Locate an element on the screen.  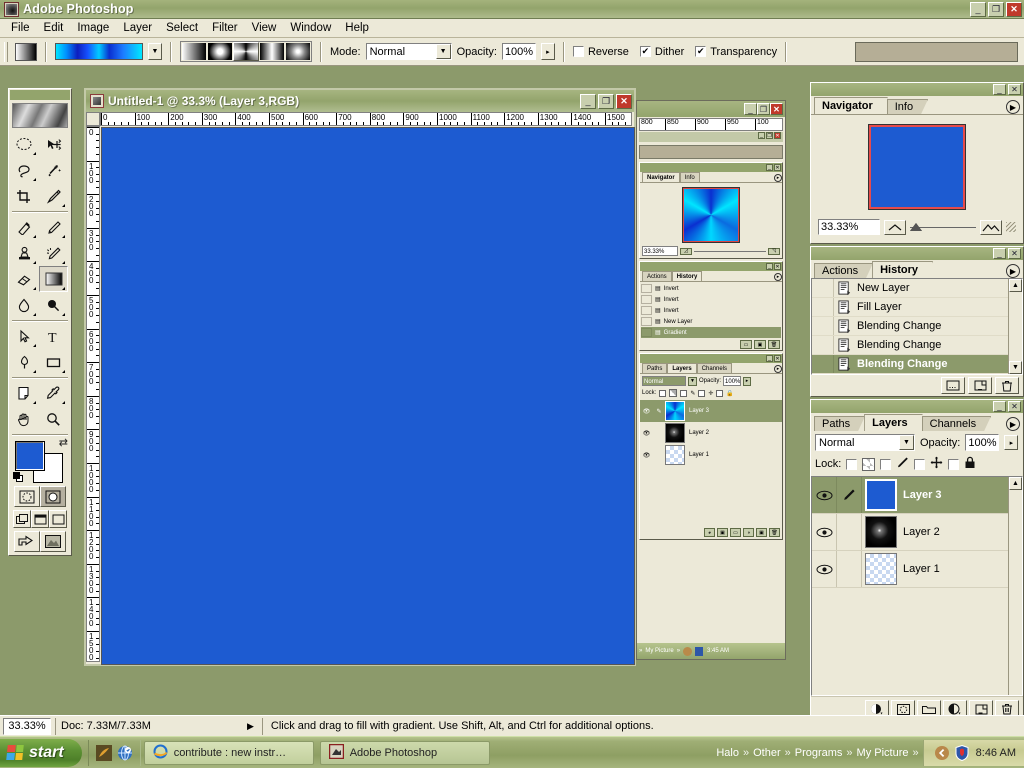
reverse-checkbox: Reverse is located at coordinates (600, 52).